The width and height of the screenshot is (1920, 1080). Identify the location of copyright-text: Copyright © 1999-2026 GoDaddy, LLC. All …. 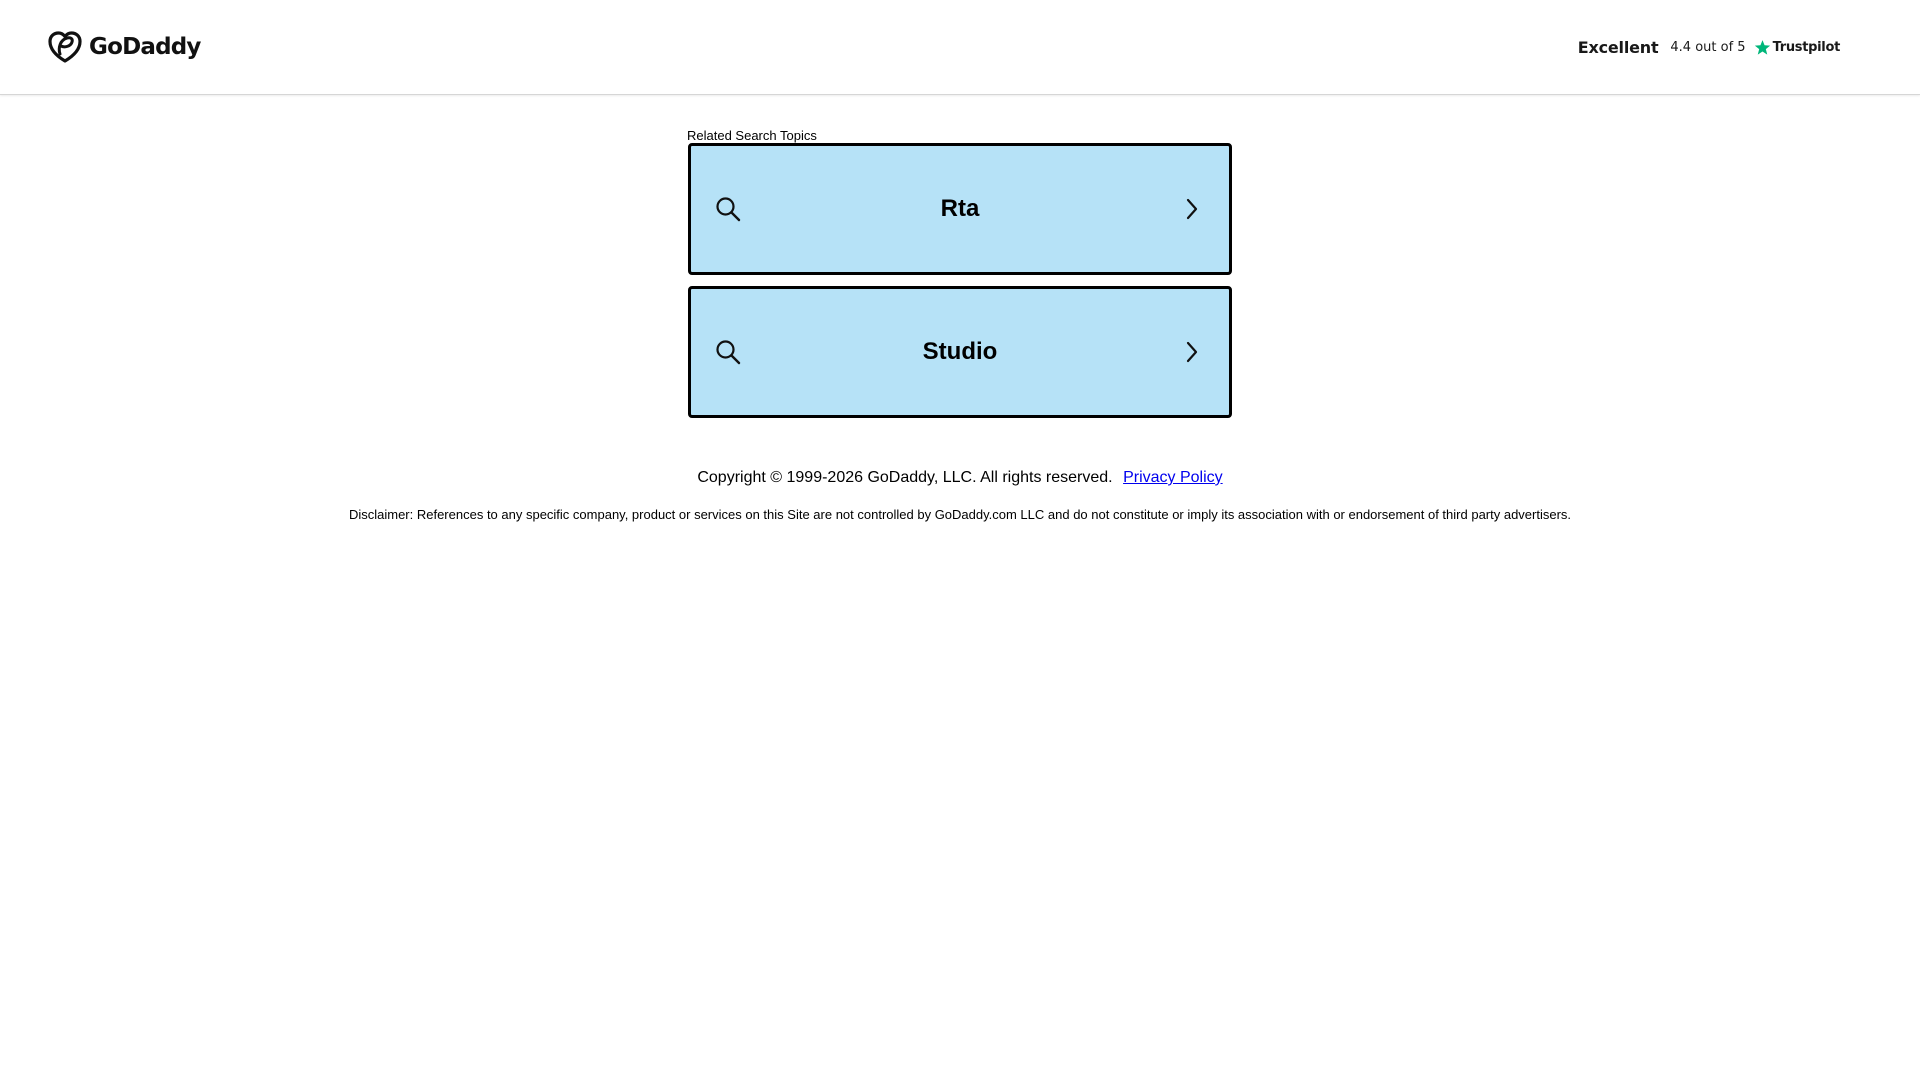
(905, 477).